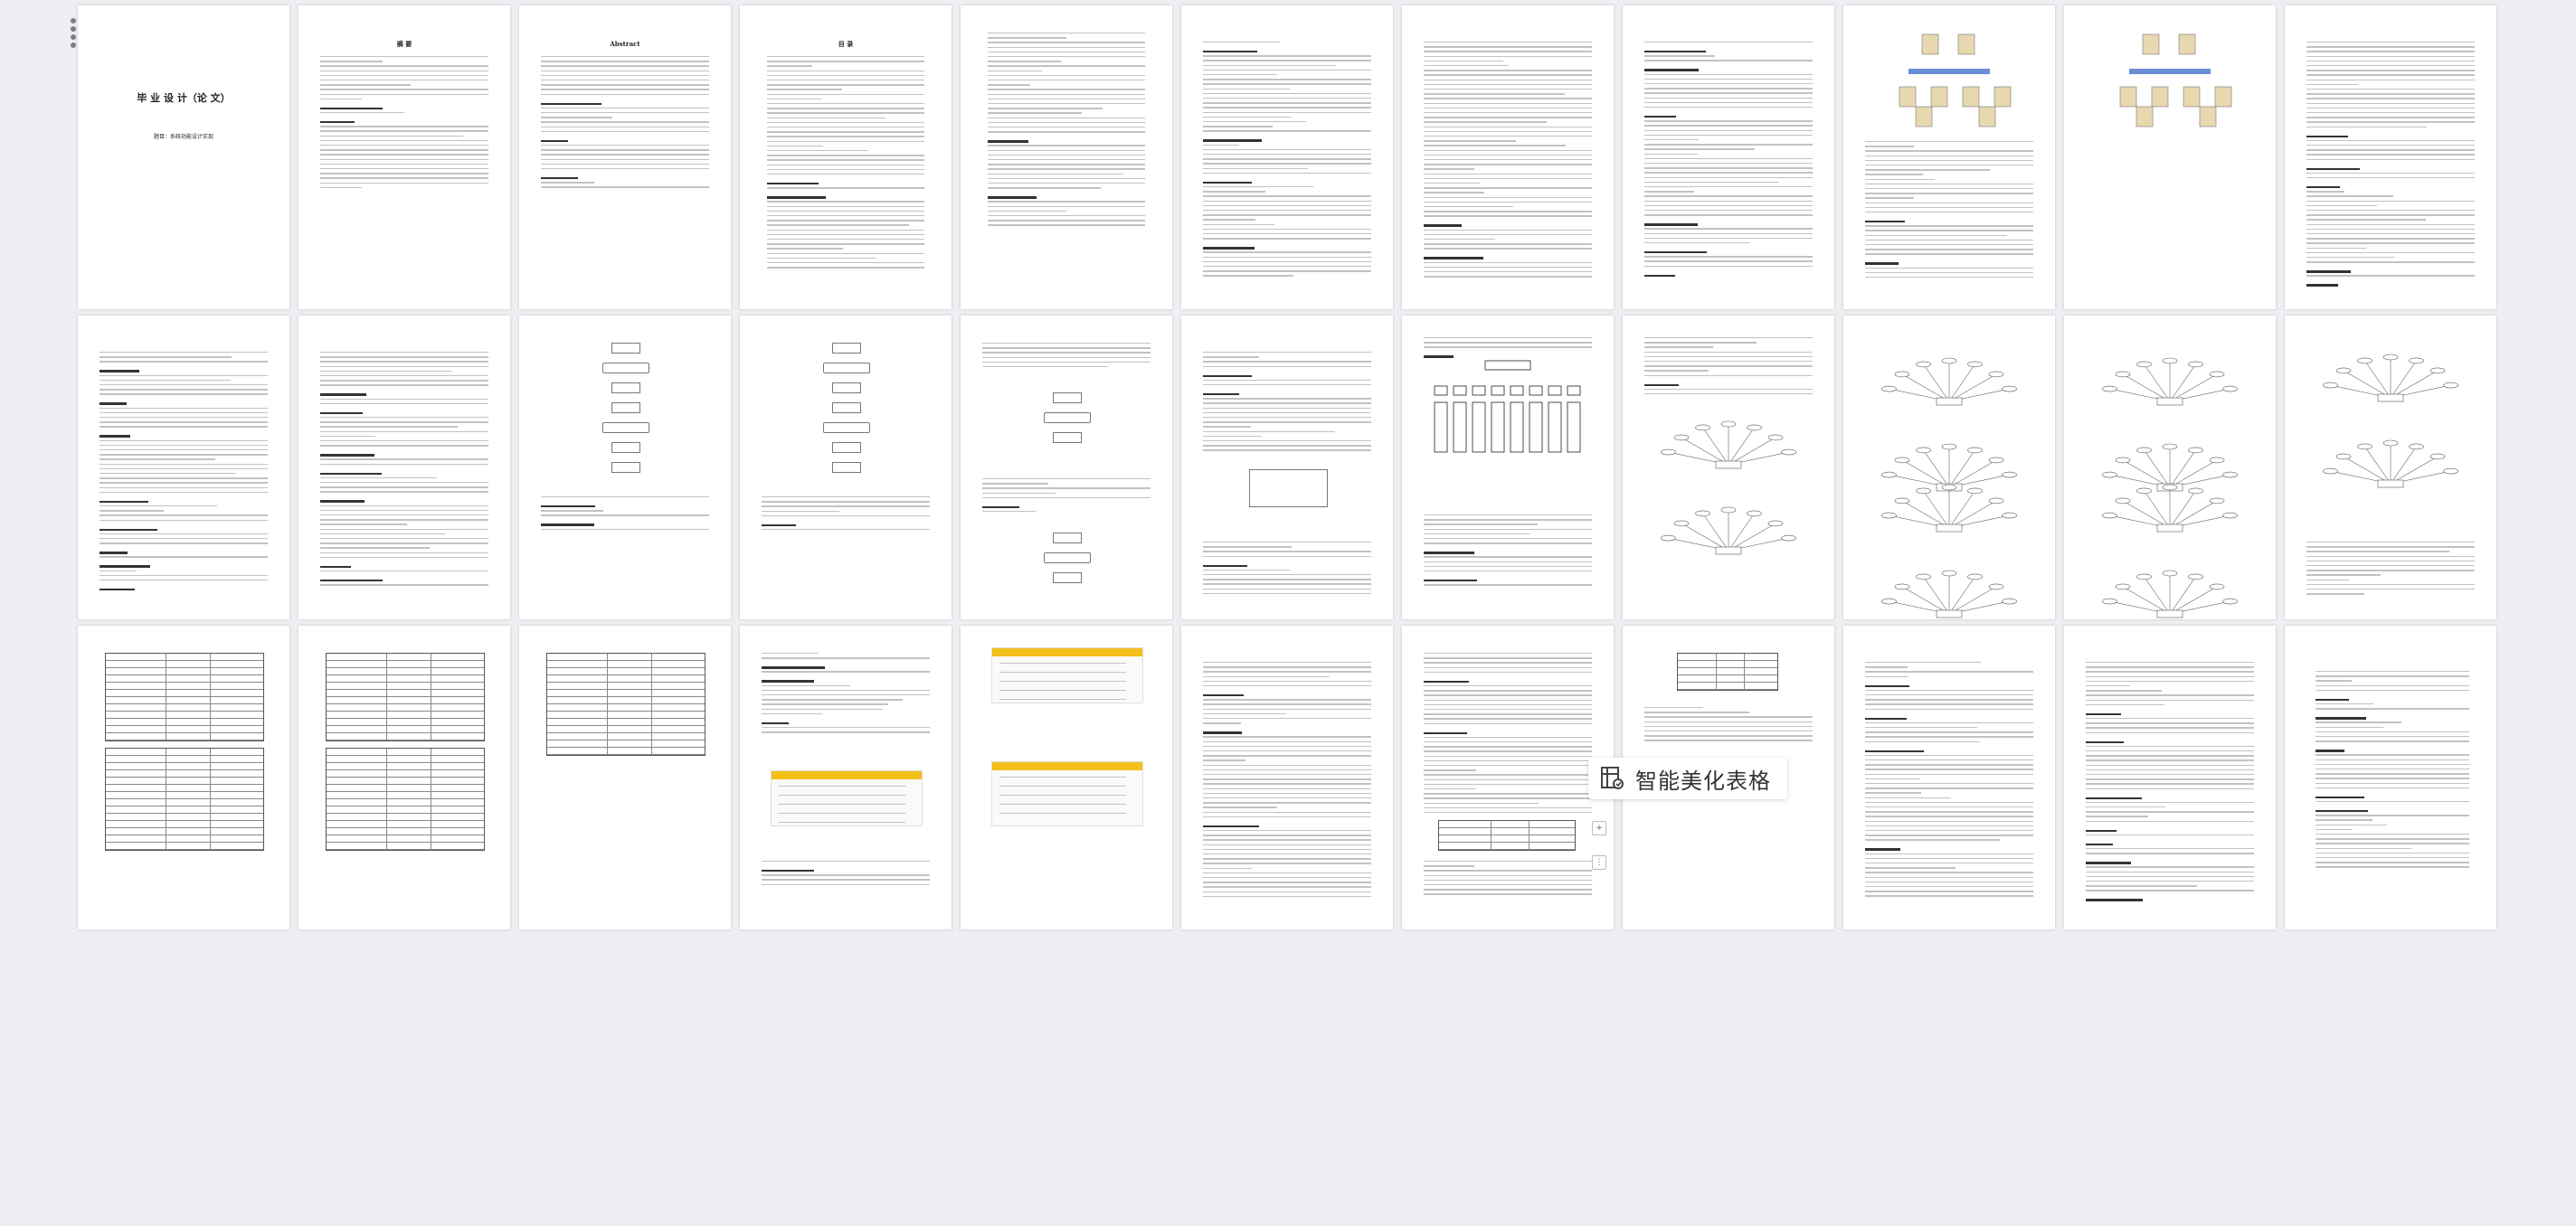 The image size is (2576, 1226). I want to click on beautify-table-label: 智能美化表格, so click(1703, 781).